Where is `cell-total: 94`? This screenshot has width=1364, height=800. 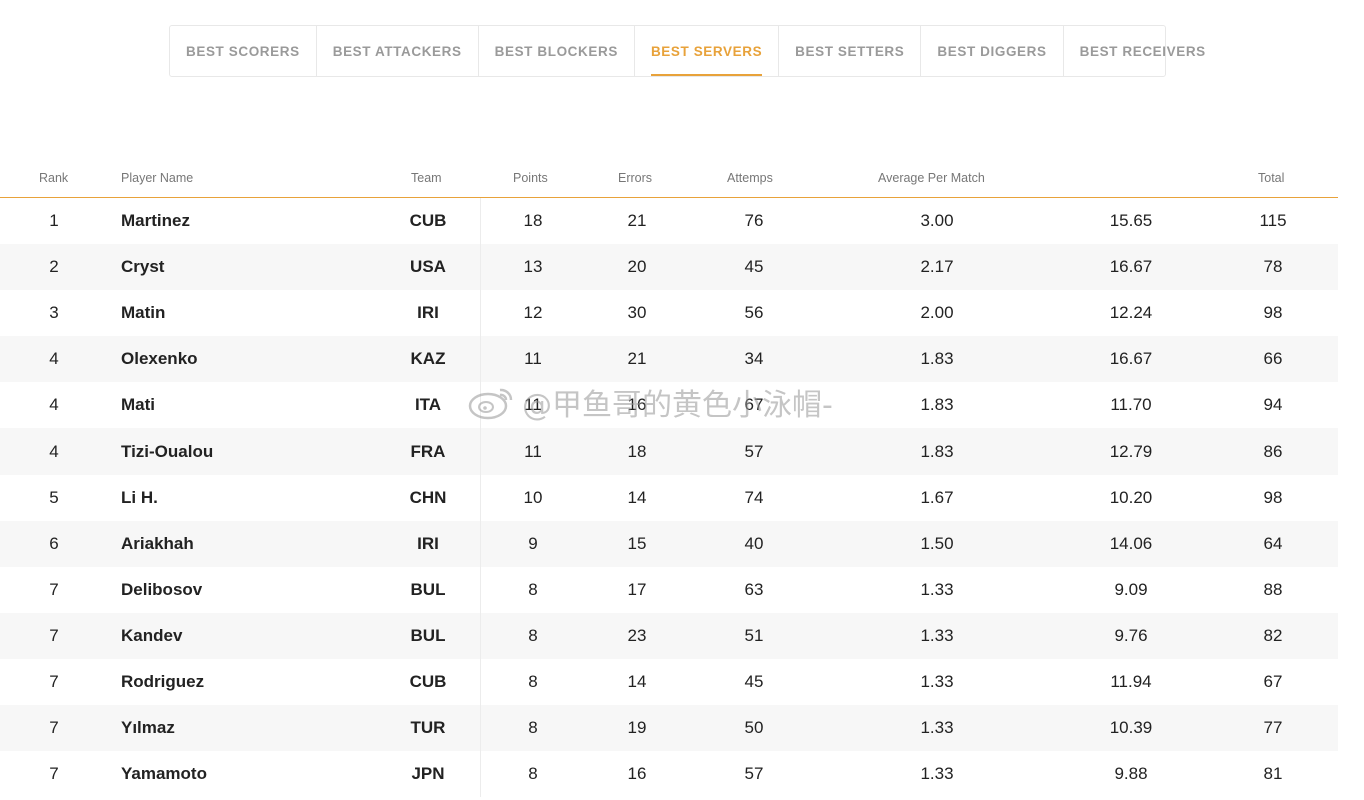
cell-total: 94 is located at coordinates (1273, 405).